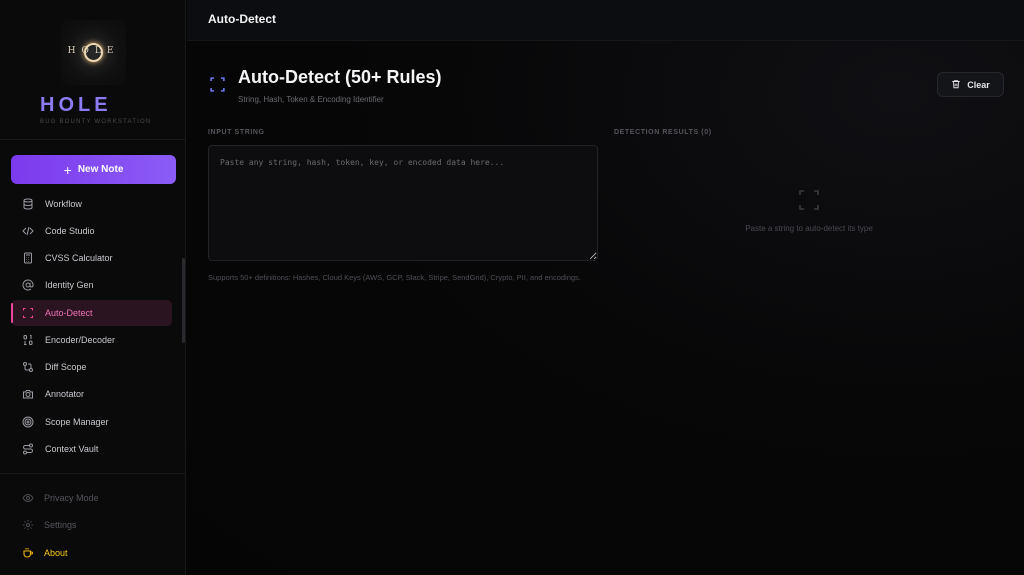  Describe the element at coordinates (71, 498) in the screenshot. I see `privacy-mode-label: Privacy Mode` at that location.